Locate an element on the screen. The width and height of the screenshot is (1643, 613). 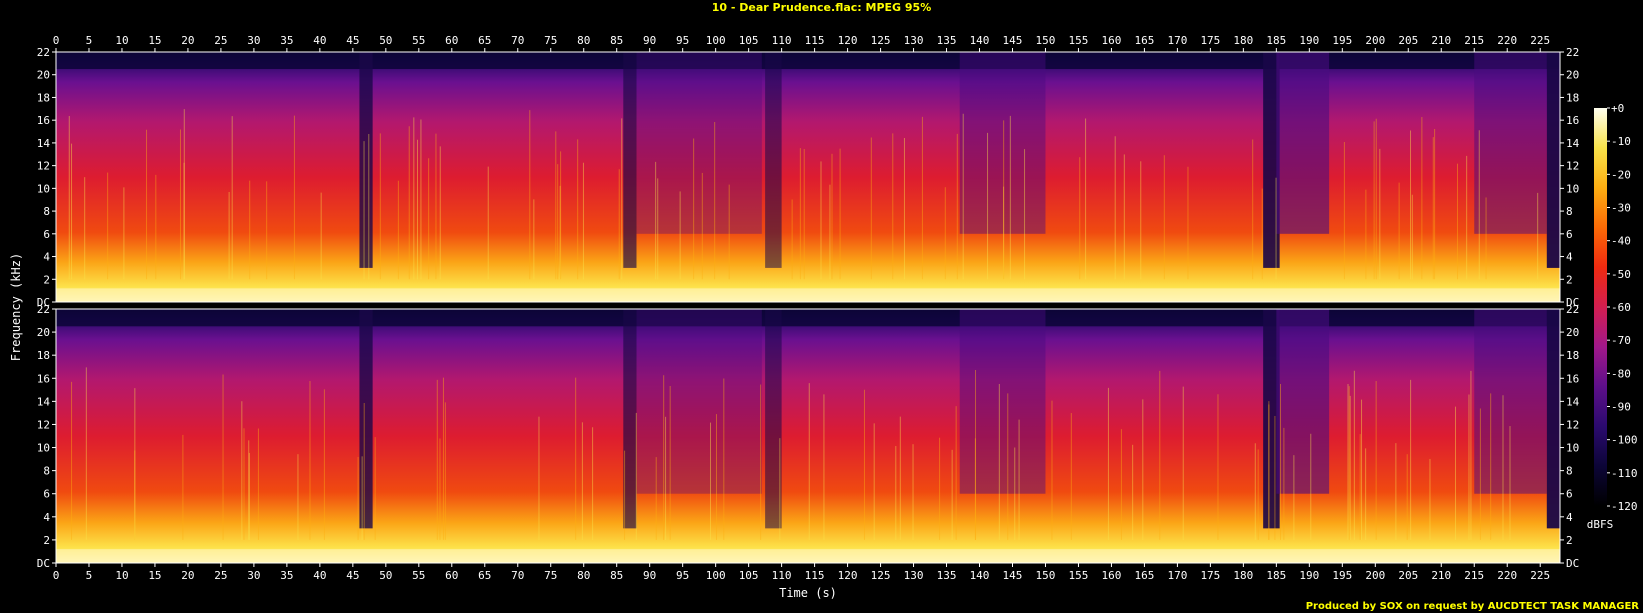
x-tick-label-bottom: 190 is located at coordinates (1309, 575).